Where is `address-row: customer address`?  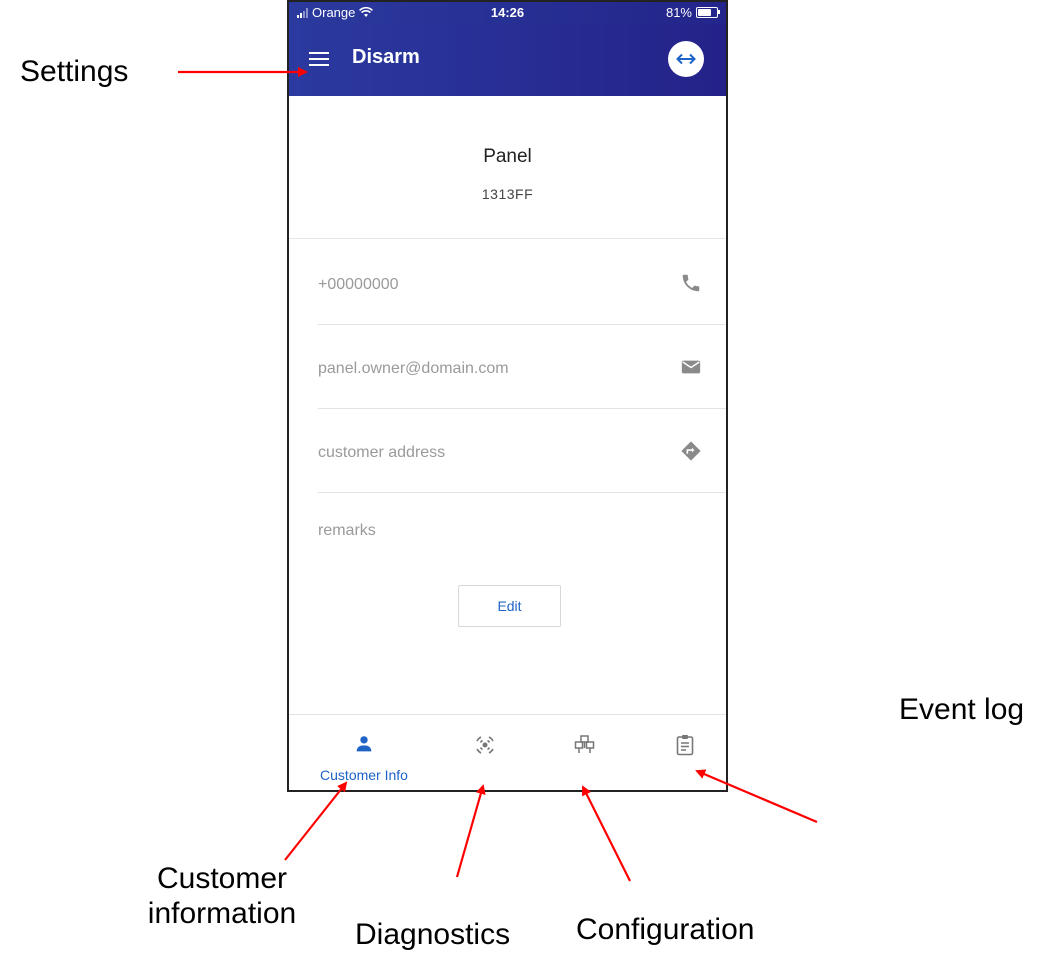 address-row: customer address is located at coordinates (522, 450).